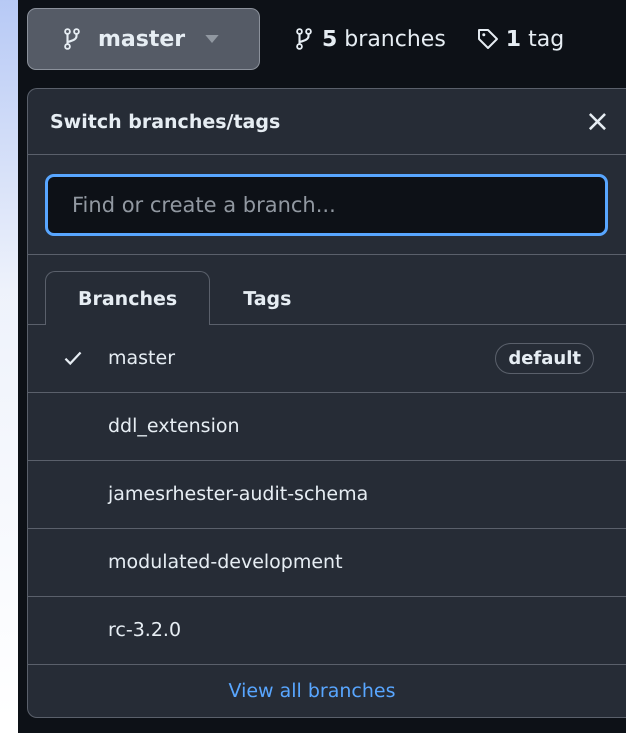 This screenshot has height=733, width=626. What do you see at coordinates (327, 358) in the screenshot?
I see `branch-item: master default` at bounding box center [327, 358].